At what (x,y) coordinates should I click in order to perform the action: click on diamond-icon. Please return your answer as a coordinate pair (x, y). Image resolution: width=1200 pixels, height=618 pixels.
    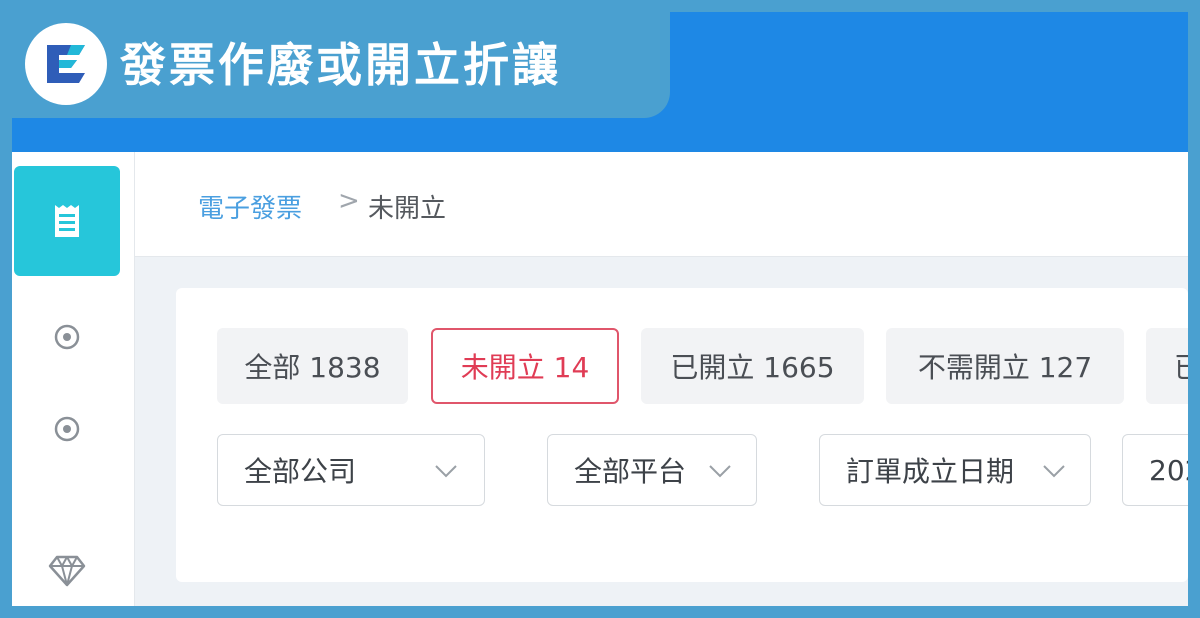
    Looking at the image, I should click on (67, 571).